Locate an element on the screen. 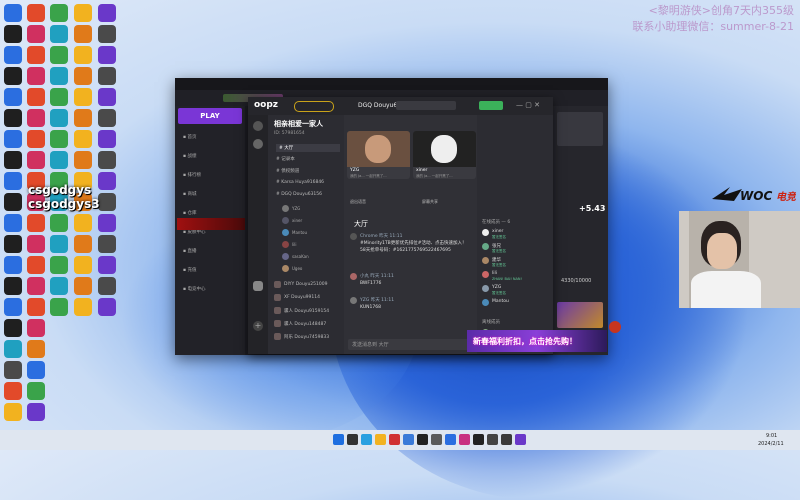 The image size is (800, 500). message-author: 小丸 昨天 11:11 is located at coordinates (377, 276).